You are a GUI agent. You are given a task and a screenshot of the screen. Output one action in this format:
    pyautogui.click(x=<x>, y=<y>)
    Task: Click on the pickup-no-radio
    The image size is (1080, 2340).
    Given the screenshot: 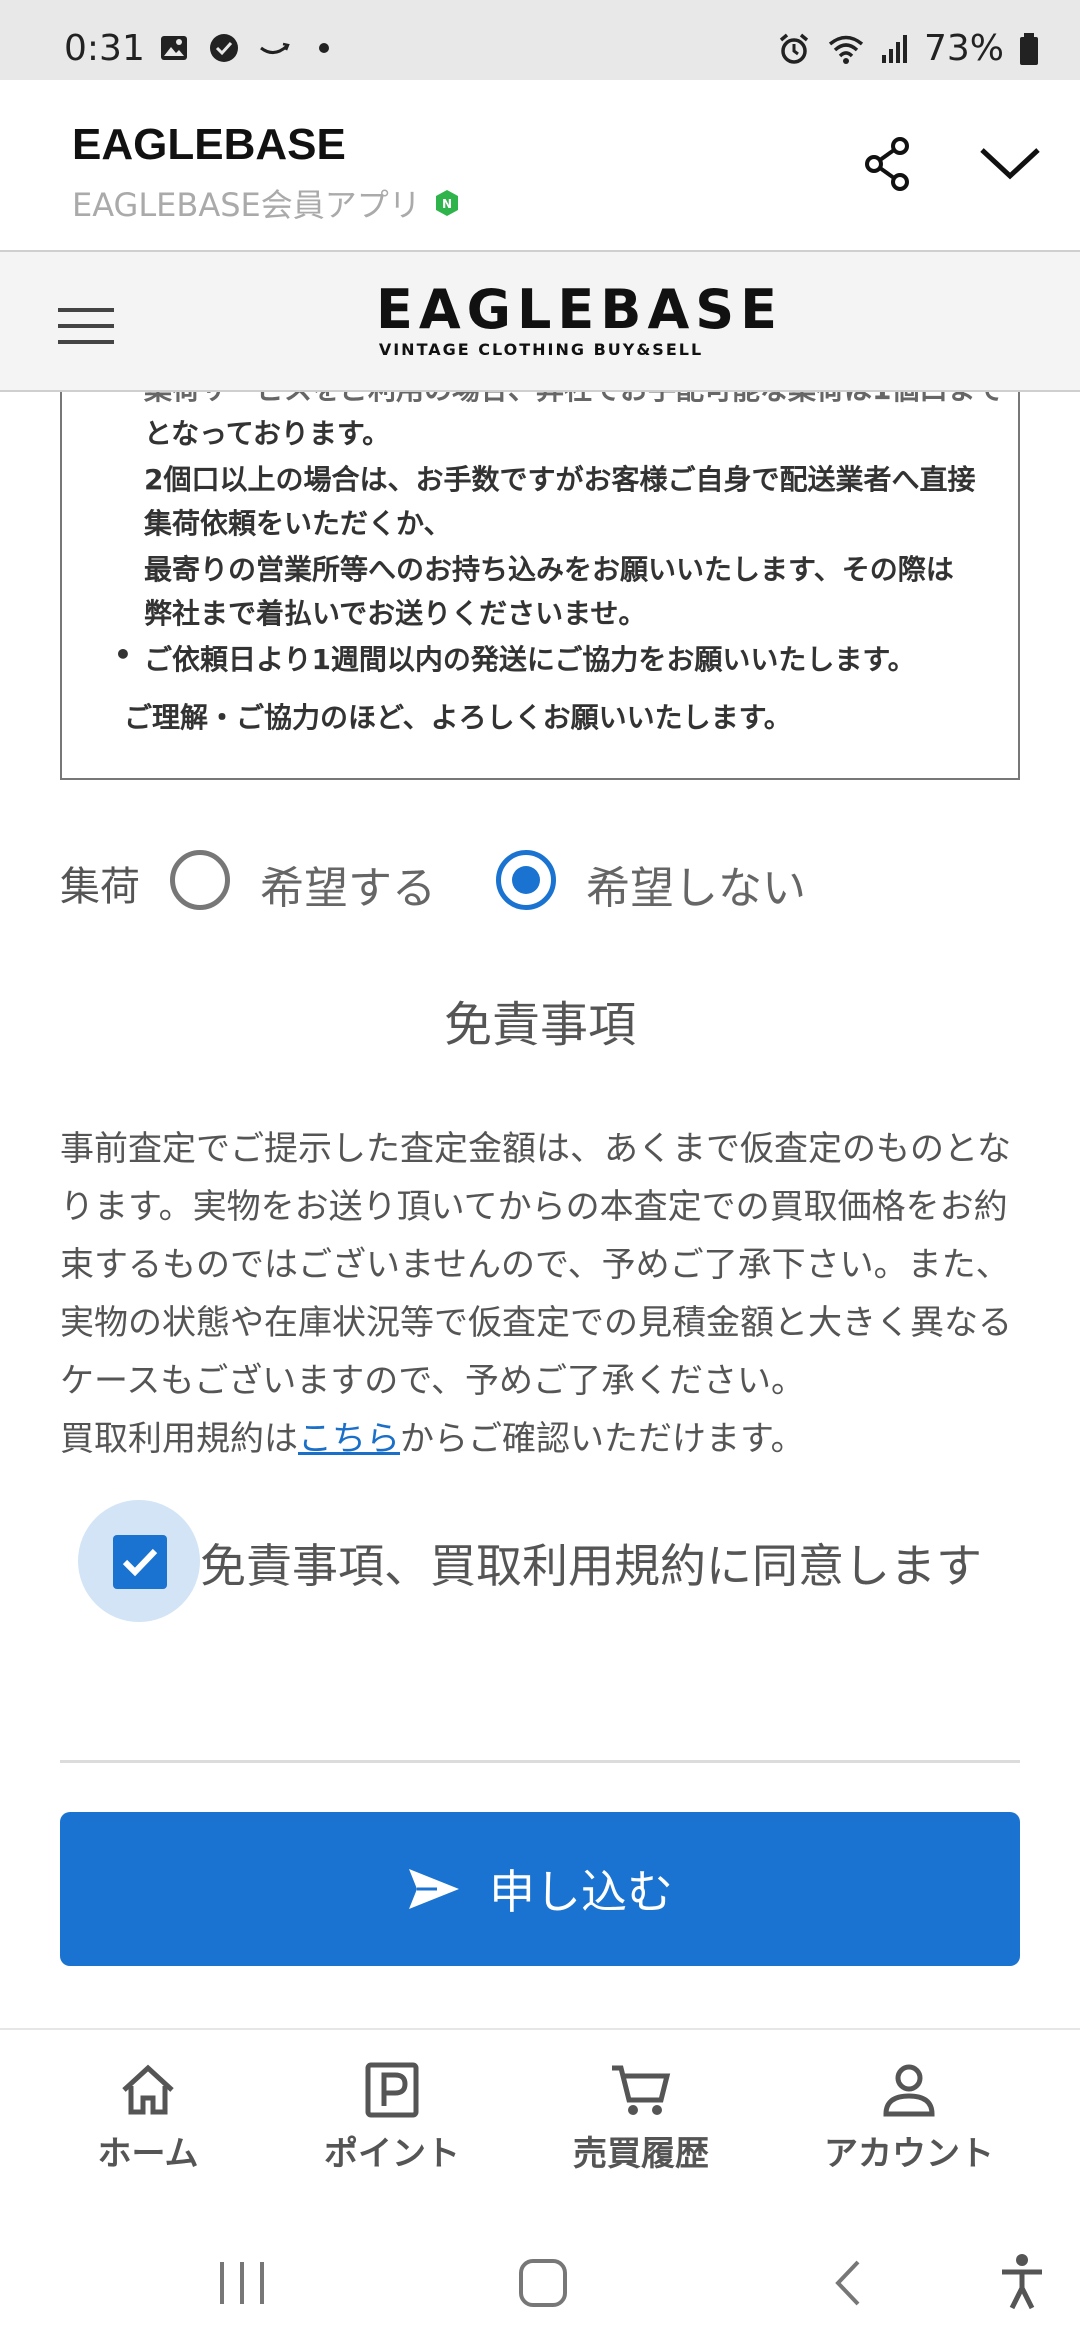 What is the action you would take?
    pyautogui.click(x=526, y=880)
    